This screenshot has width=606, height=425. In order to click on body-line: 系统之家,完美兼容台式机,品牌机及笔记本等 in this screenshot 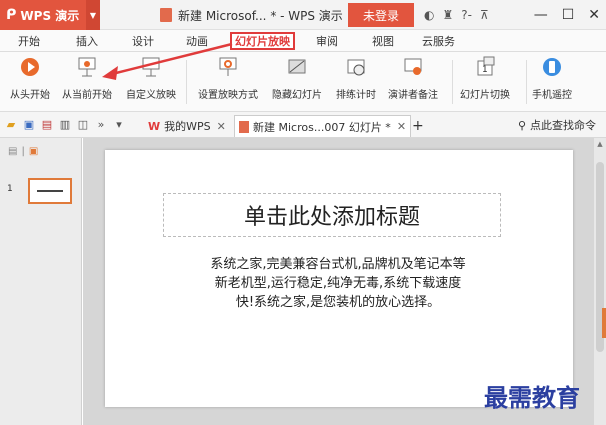, I will do `click(338, 264)`.